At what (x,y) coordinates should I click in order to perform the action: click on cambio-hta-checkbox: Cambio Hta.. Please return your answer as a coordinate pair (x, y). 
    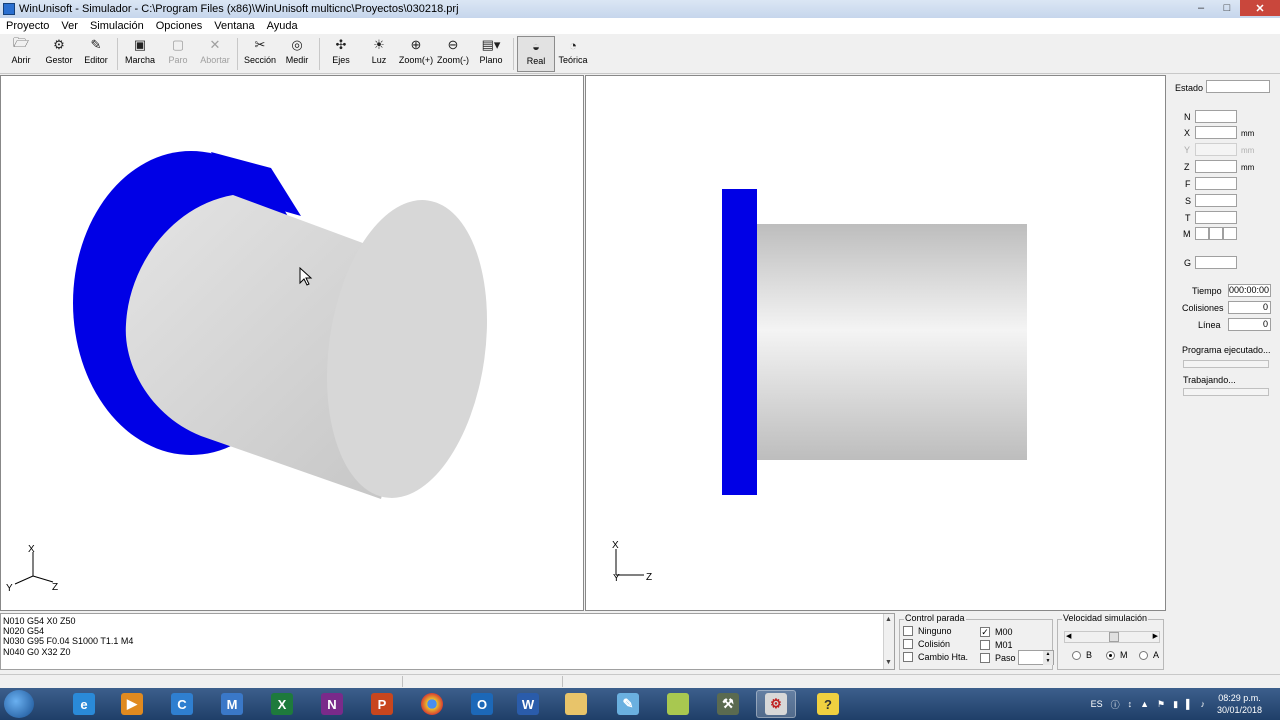
    Looking at the image, I should click on (935, 657).